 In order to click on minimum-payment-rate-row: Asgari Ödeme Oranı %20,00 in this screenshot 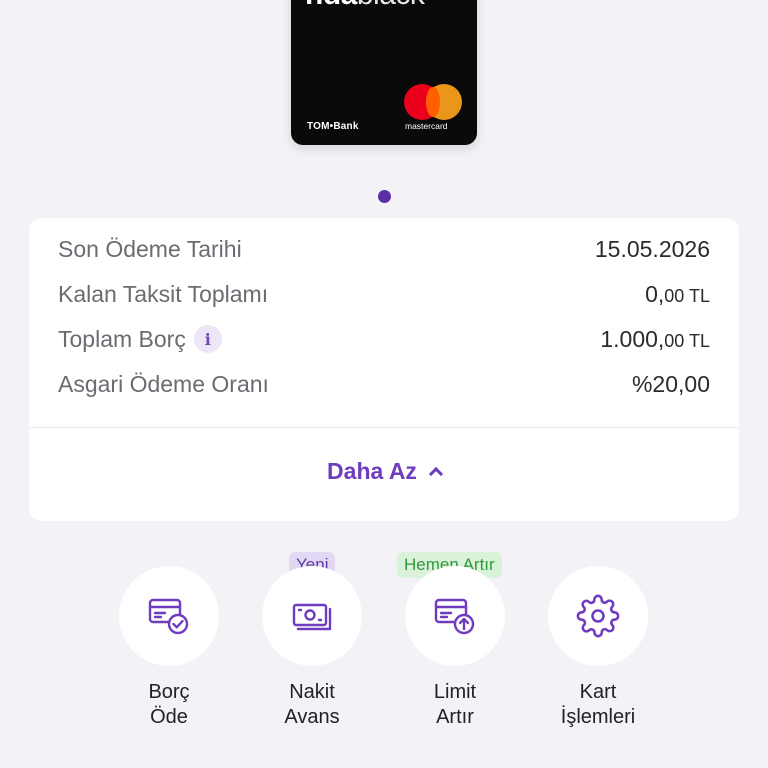, I will do `click(384, 384)`.